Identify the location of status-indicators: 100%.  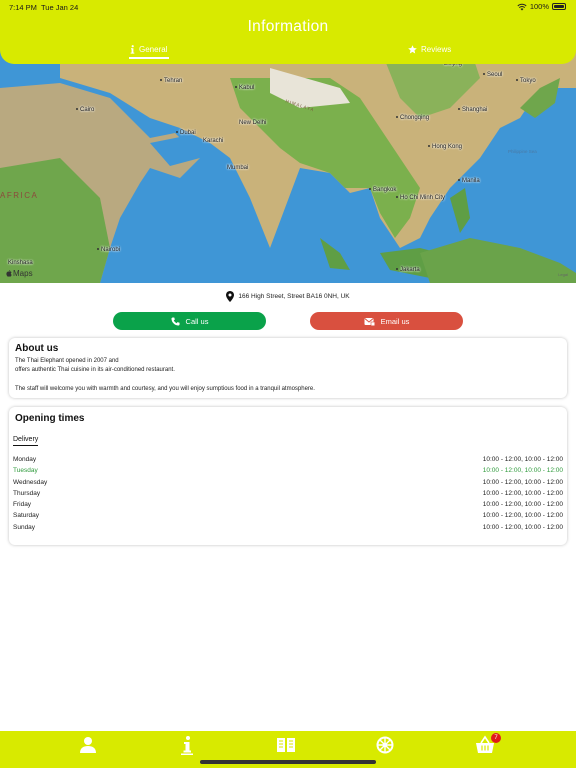
(541, 6).